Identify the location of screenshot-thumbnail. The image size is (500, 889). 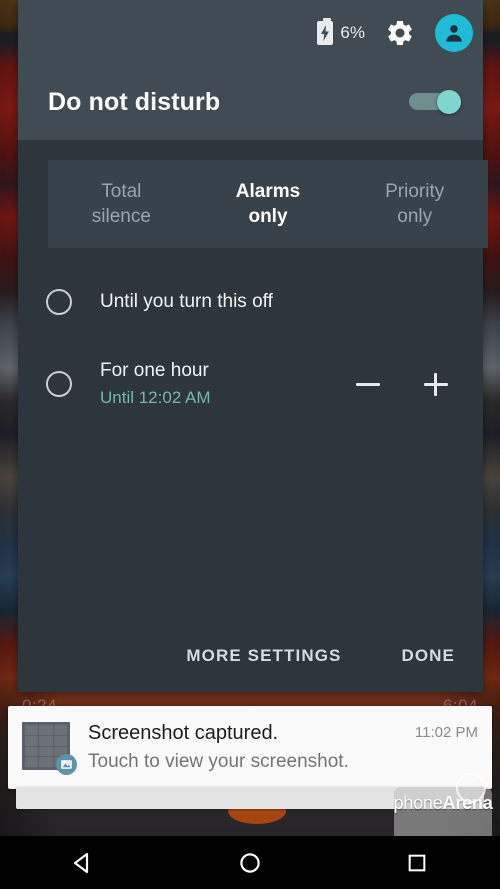
(49, 748).